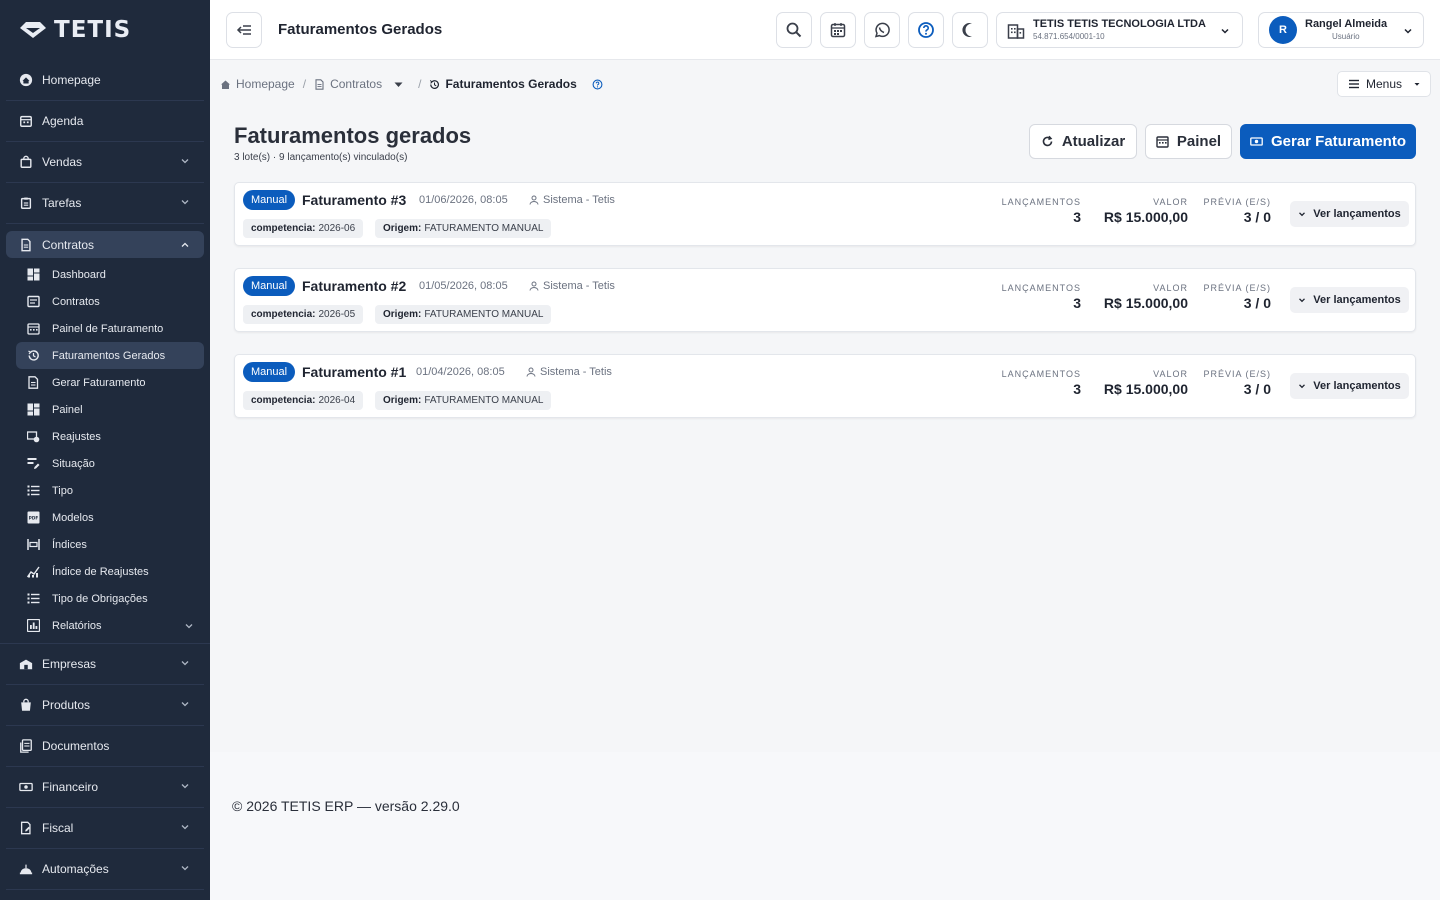  I want to click on dashboard-icon, so click(33, 410).